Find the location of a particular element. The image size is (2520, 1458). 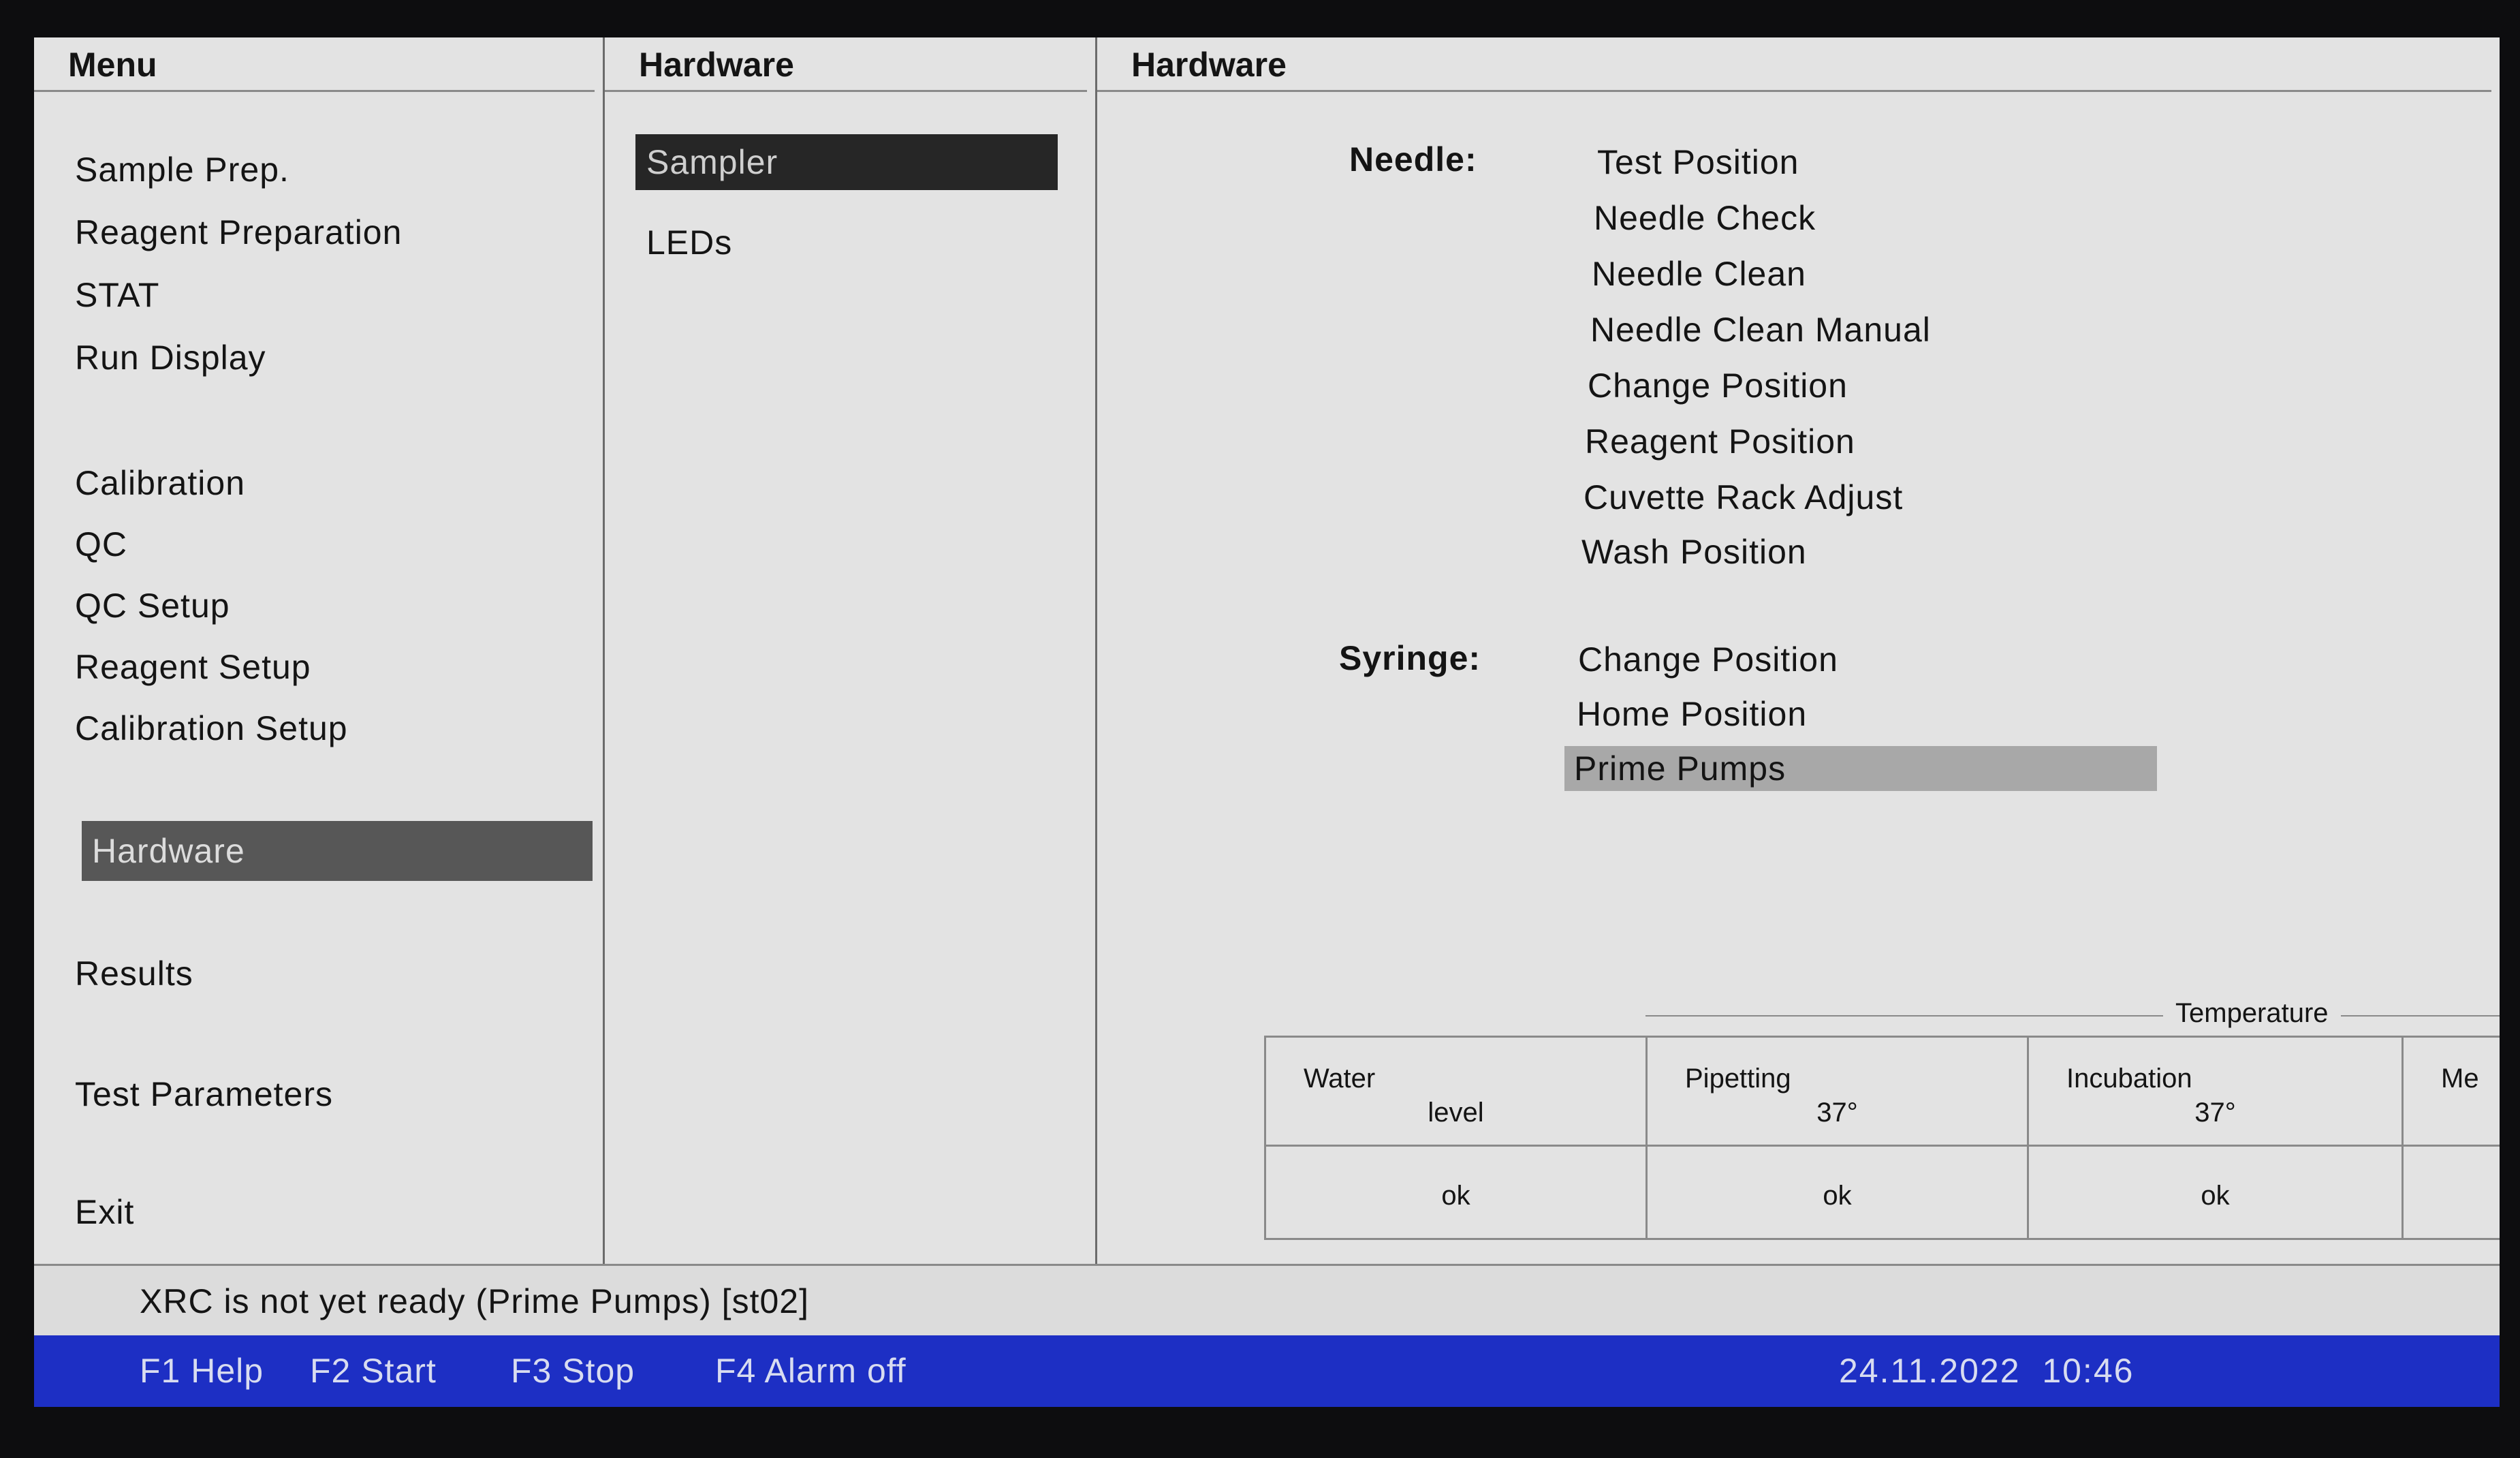

status-column-truncated: Me is located at coordinates (2450, 1138).